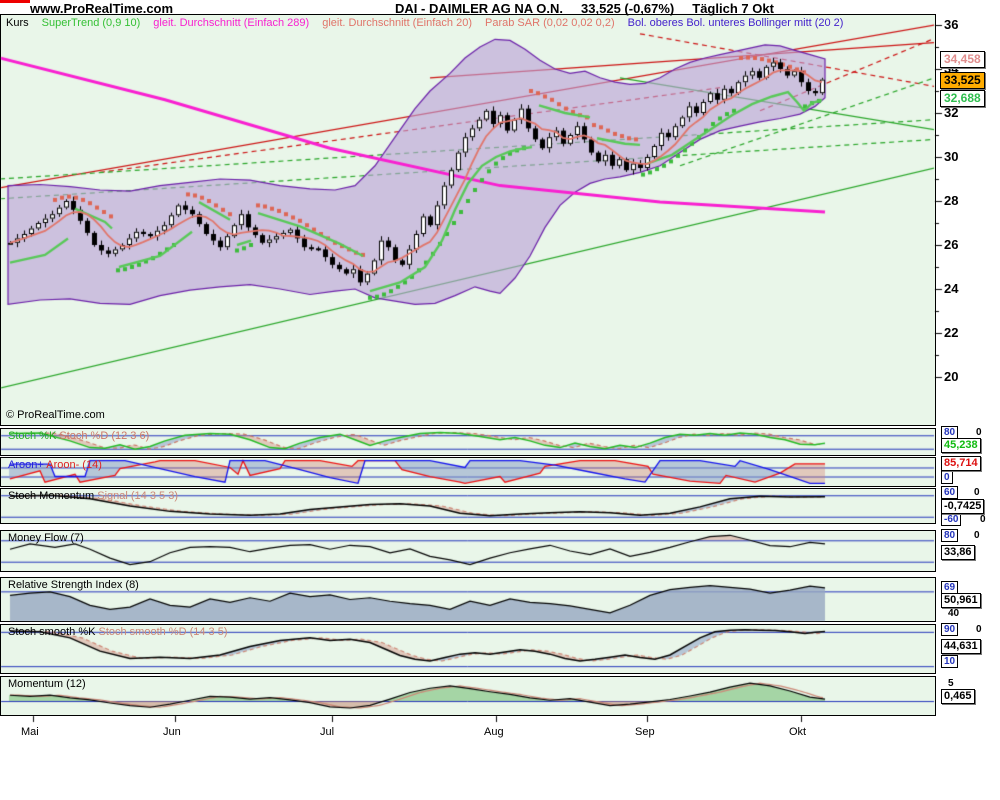 This screenshot has height=800, width=1000. I want to click on panel-label-rsi-part0: Relative Strength Index (8), so click(73, 585).